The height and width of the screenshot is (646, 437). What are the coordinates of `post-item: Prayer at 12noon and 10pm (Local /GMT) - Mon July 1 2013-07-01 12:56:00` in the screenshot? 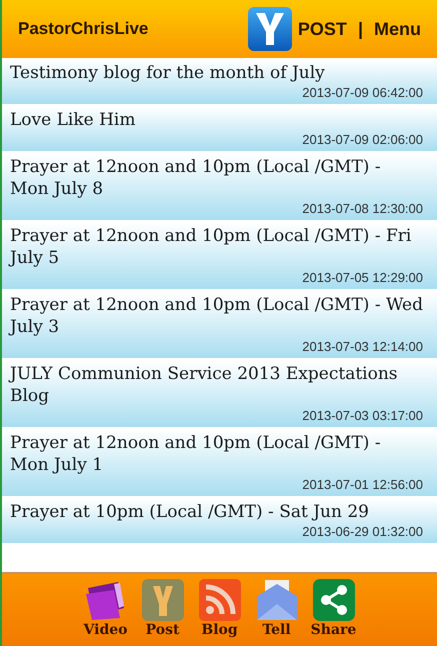 It's located at (219, 463).